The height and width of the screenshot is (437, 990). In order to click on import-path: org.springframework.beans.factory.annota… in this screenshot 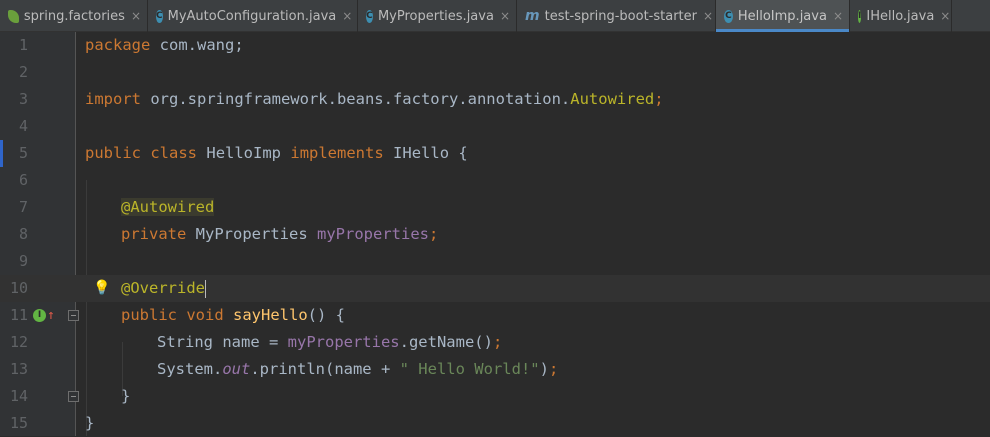, I will do `click(356, 99)`.